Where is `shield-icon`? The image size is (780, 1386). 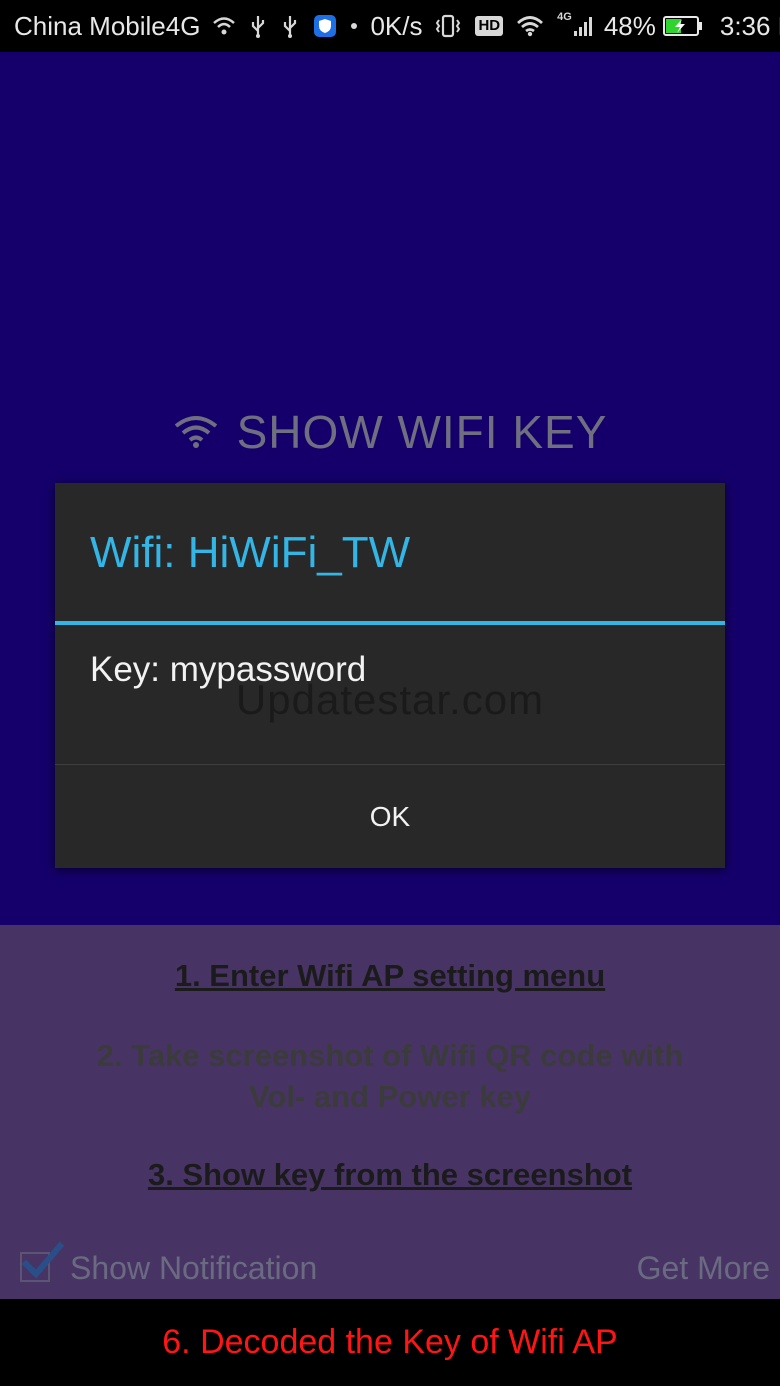 shield-icon is located at coordinates (325, 26).